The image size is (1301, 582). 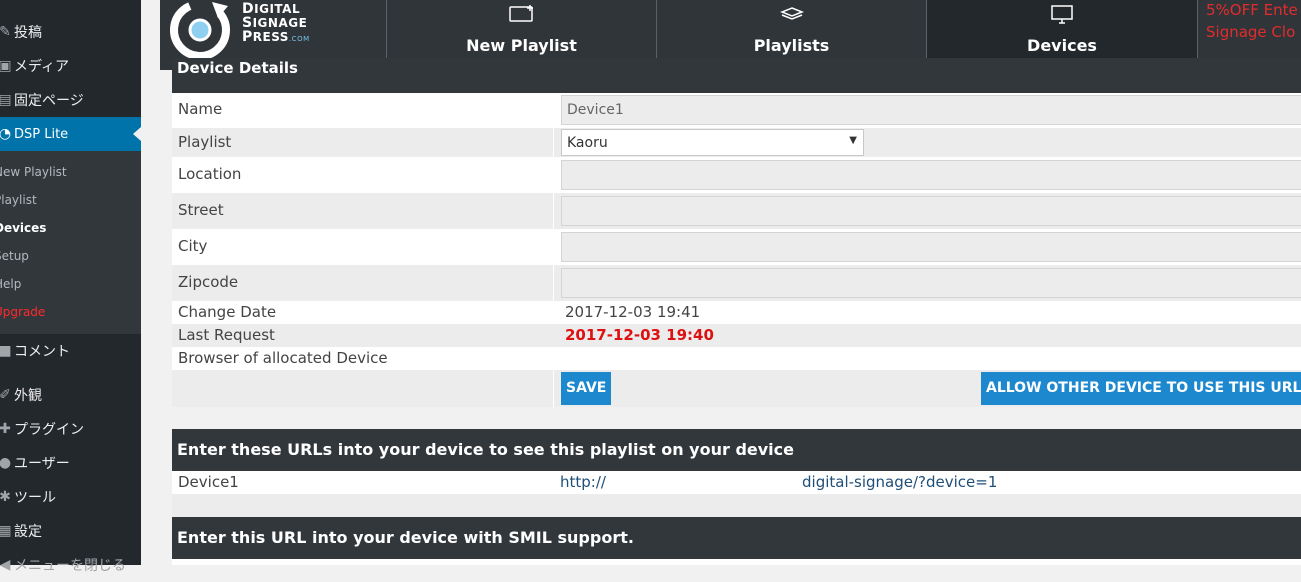 I want to click on device-details-heading: Device Details, so click(x=736, y=75).